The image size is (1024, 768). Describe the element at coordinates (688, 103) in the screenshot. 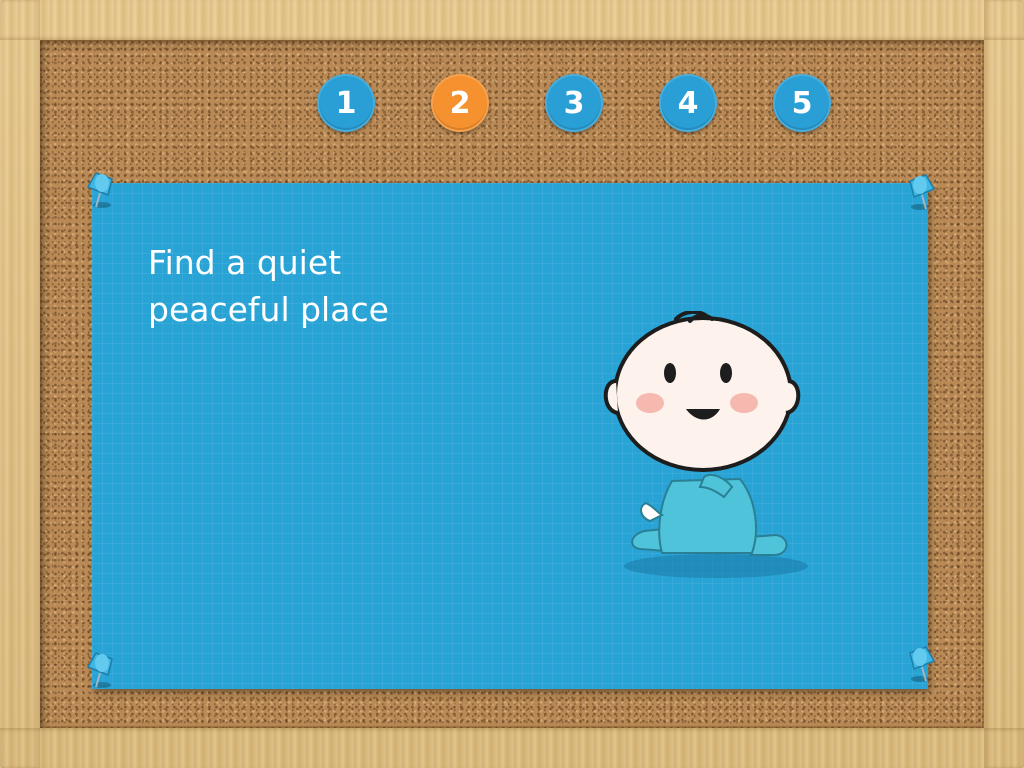

I see `step-button-4: 4` at that location.